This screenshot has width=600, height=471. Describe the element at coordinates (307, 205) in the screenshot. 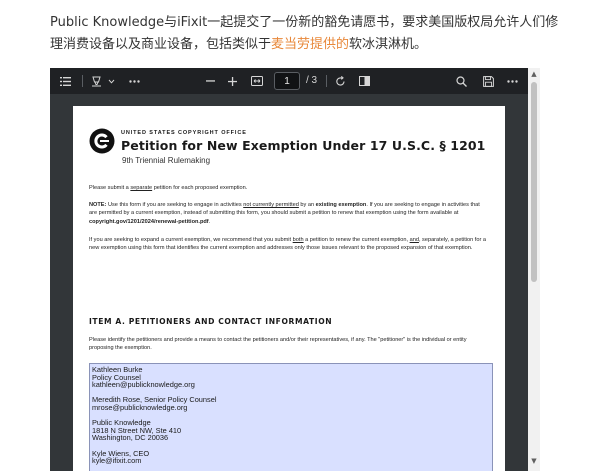

I see `text: by an` at that location.